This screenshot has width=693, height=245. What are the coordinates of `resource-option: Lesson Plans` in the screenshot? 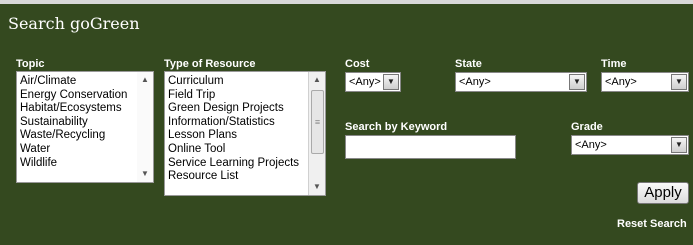 It's located at (246, 136).